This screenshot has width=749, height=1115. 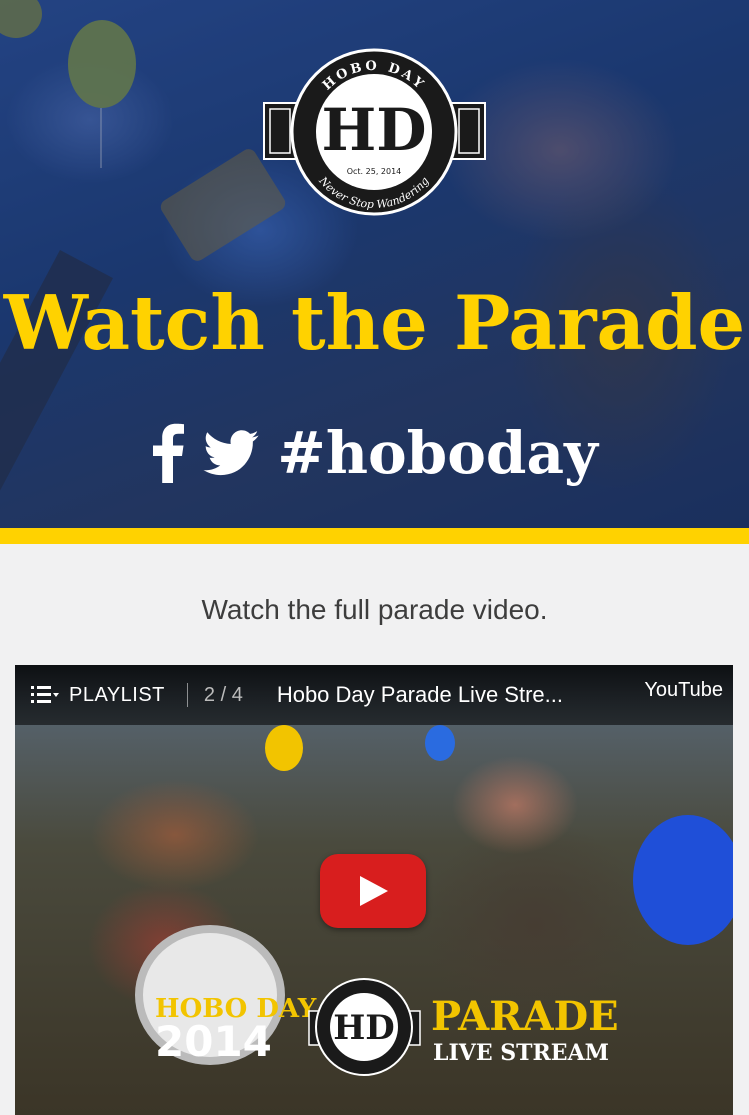 I want to click on divider, so click(x=187, y=695).